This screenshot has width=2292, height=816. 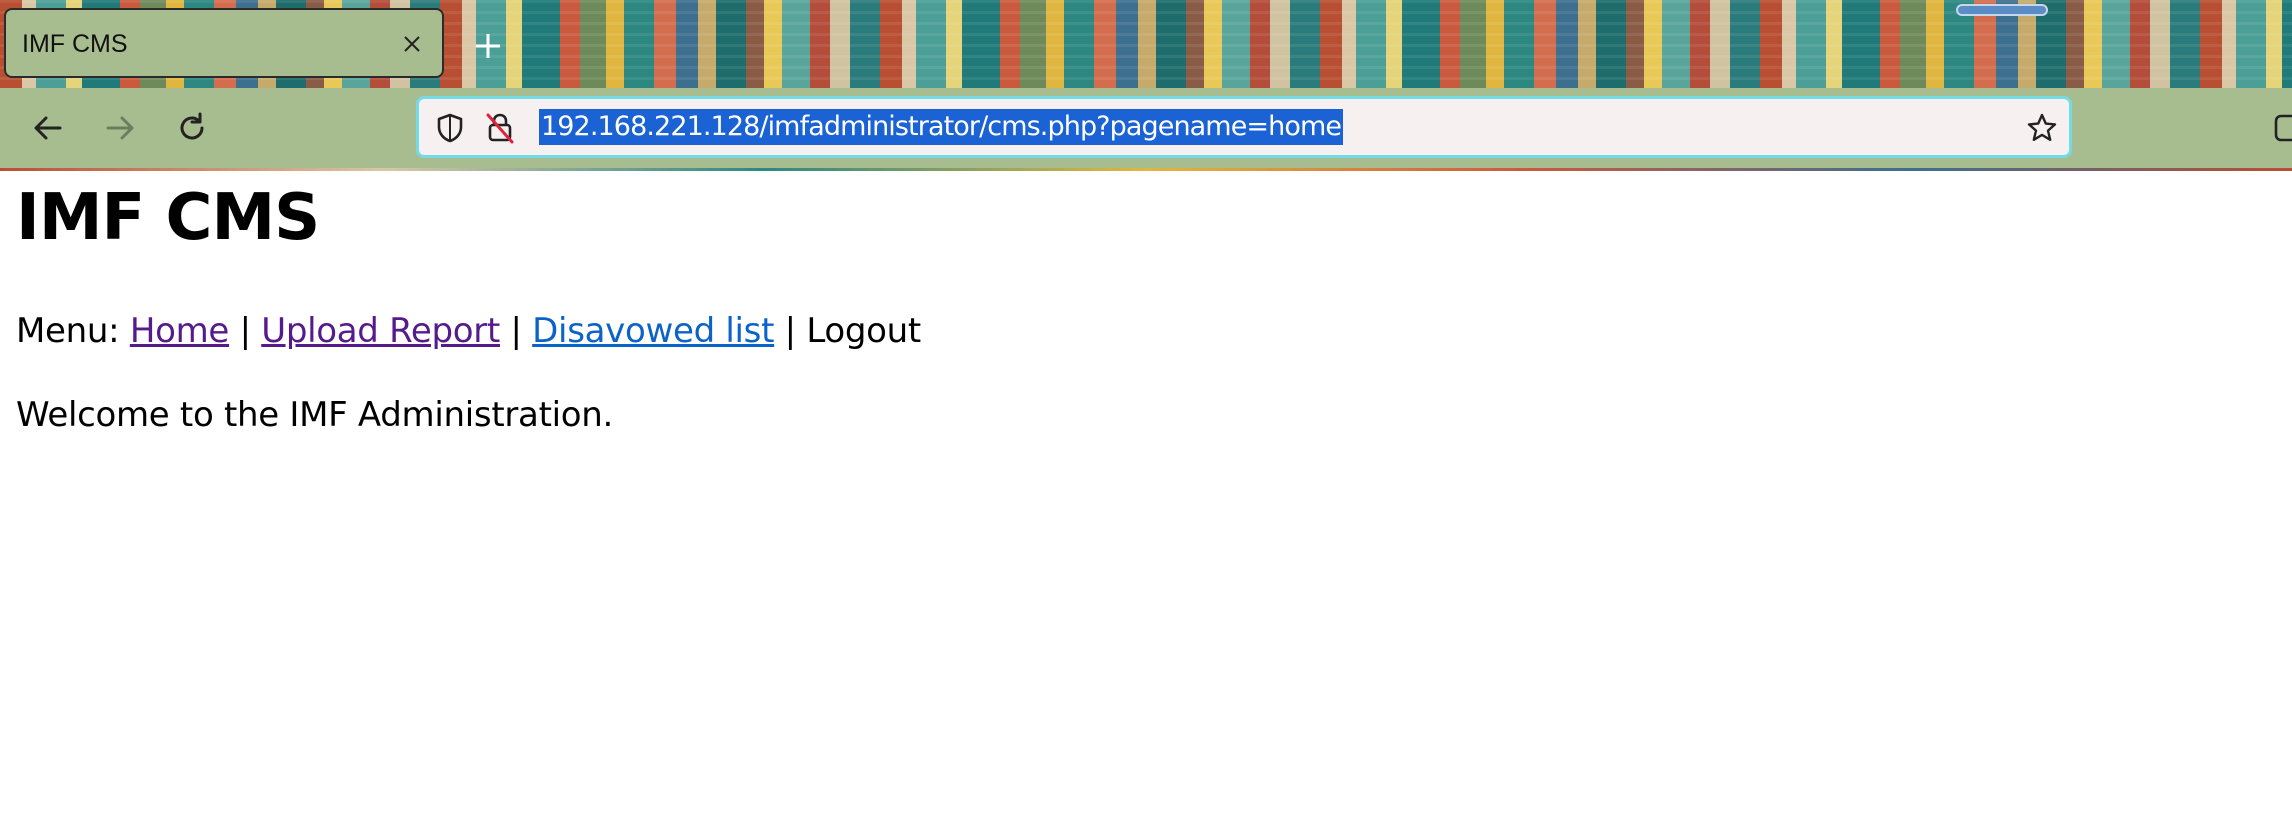 What do you see at coordinates (2042, 128) in the screenshot?
I see `star-icon` at bounding box center [2042, 128].